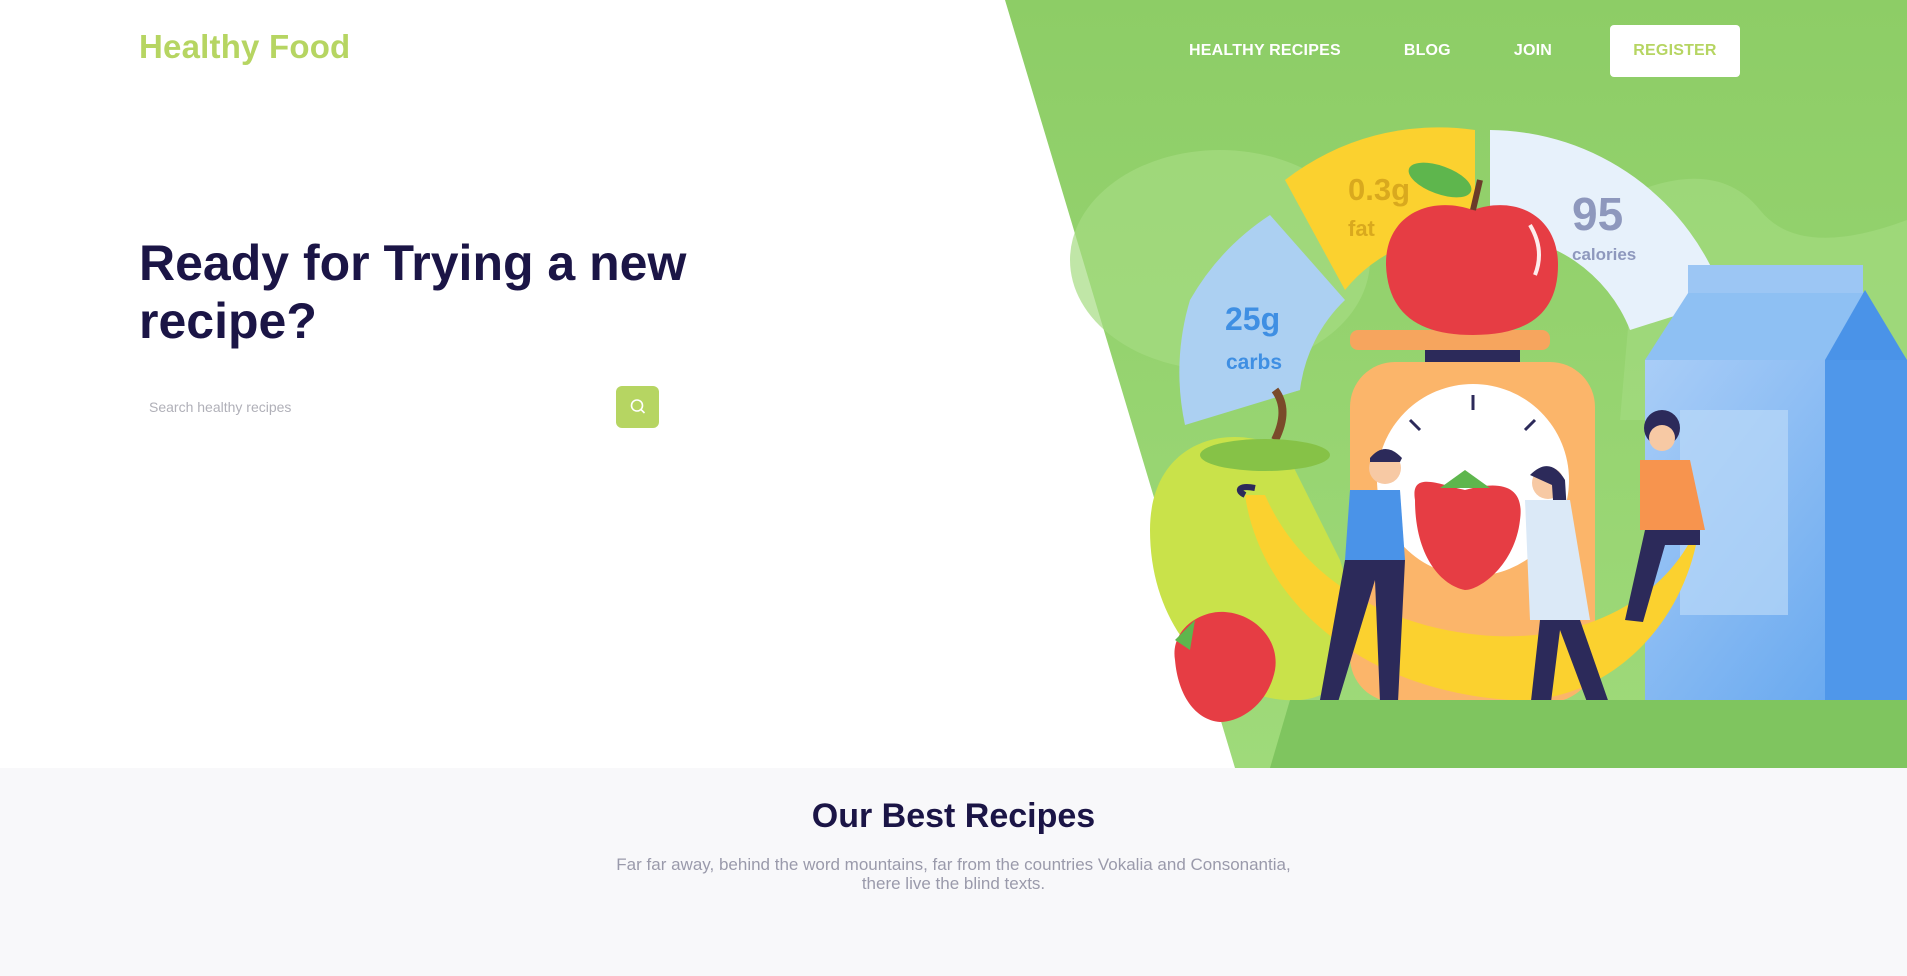  Describe the element at coordinates (1675, 51) in the screenshot. I see `register-button: REGISTER` at that location.